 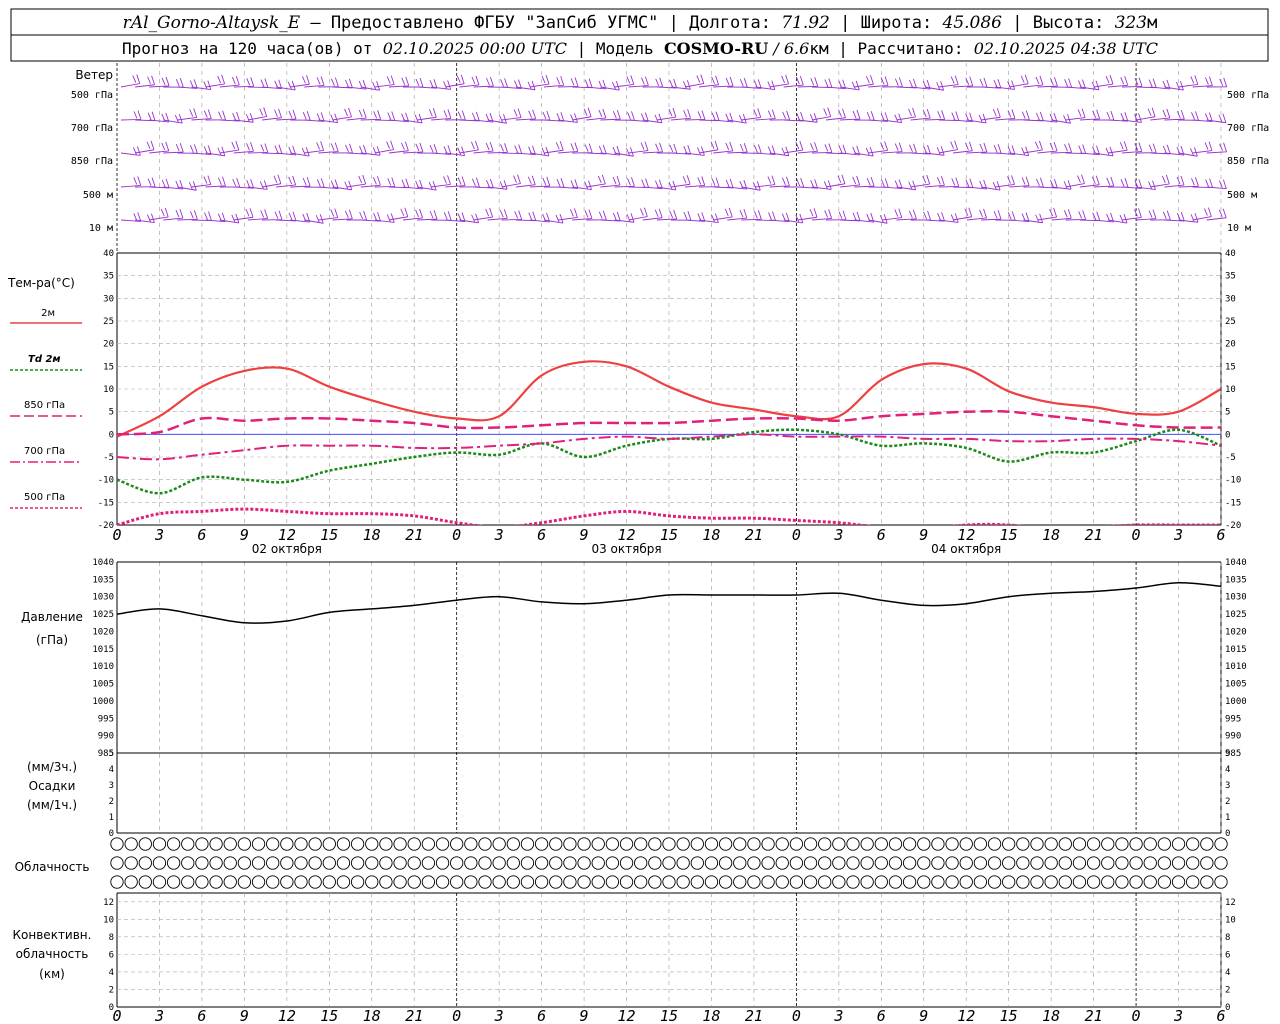 What do you see at coordinates (92, 95) in the screenshot?
I see `wind-level-label-left: 500 гПа` at bounding box center [92, 95].